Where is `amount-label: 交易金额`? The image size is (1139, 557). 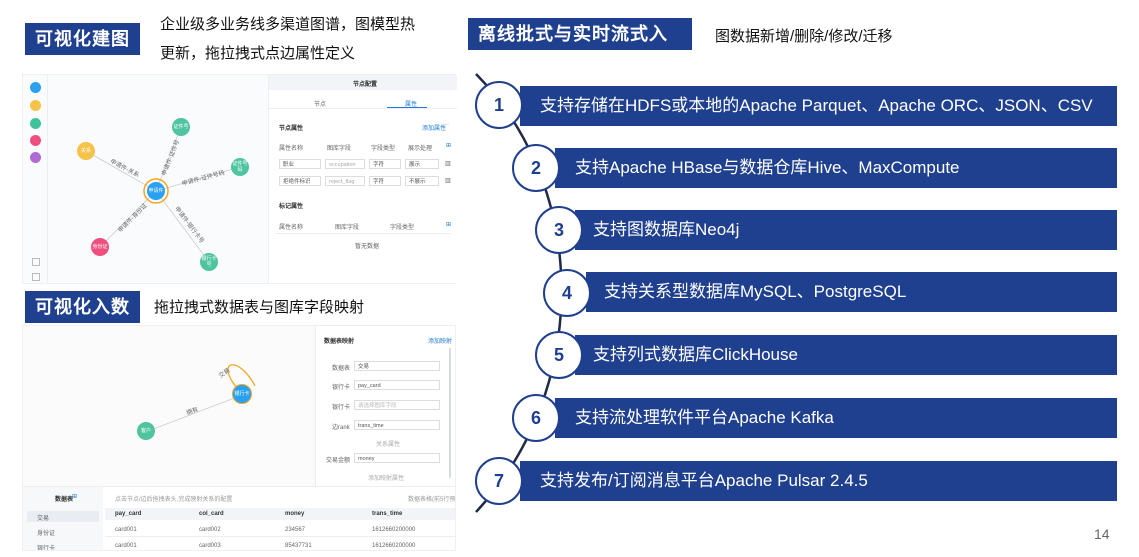
amount-label: 交易金额 is located at coordinates (338, 461).